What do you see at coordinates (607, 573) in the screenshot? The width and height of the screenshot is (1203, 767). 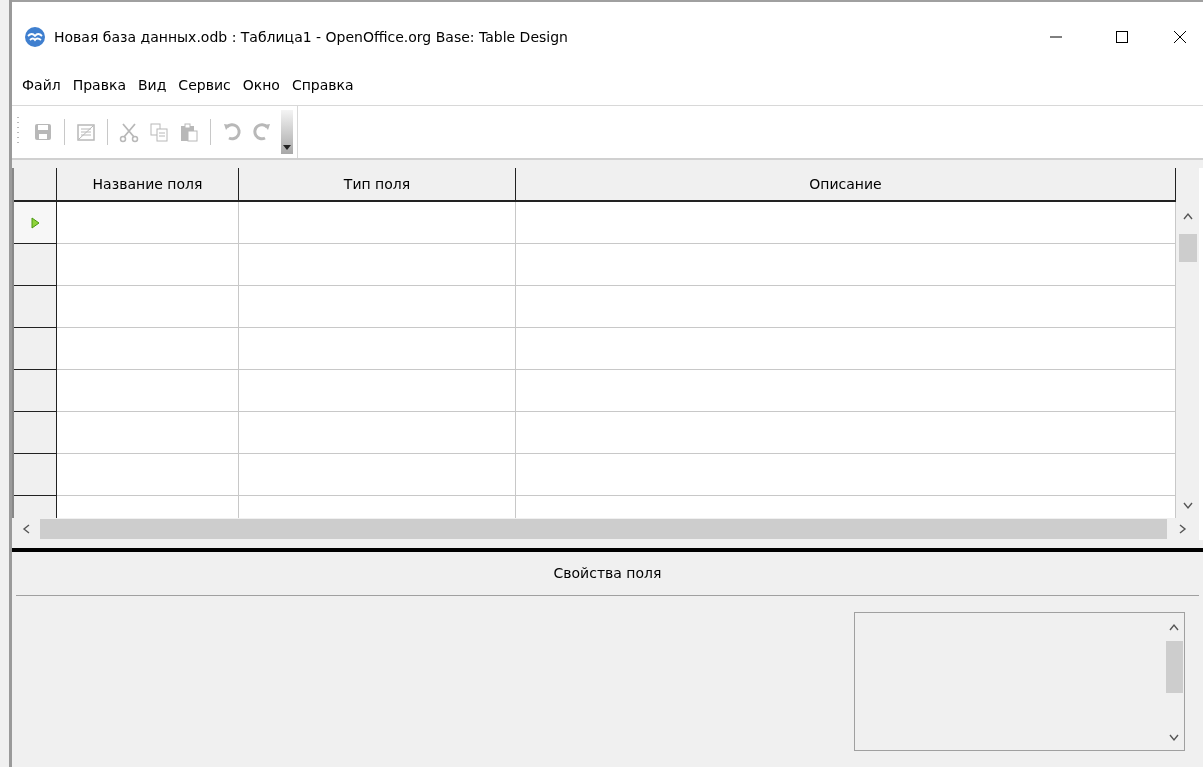 I see `panel-title: Свойства поля` at bounding box center [607, 573].